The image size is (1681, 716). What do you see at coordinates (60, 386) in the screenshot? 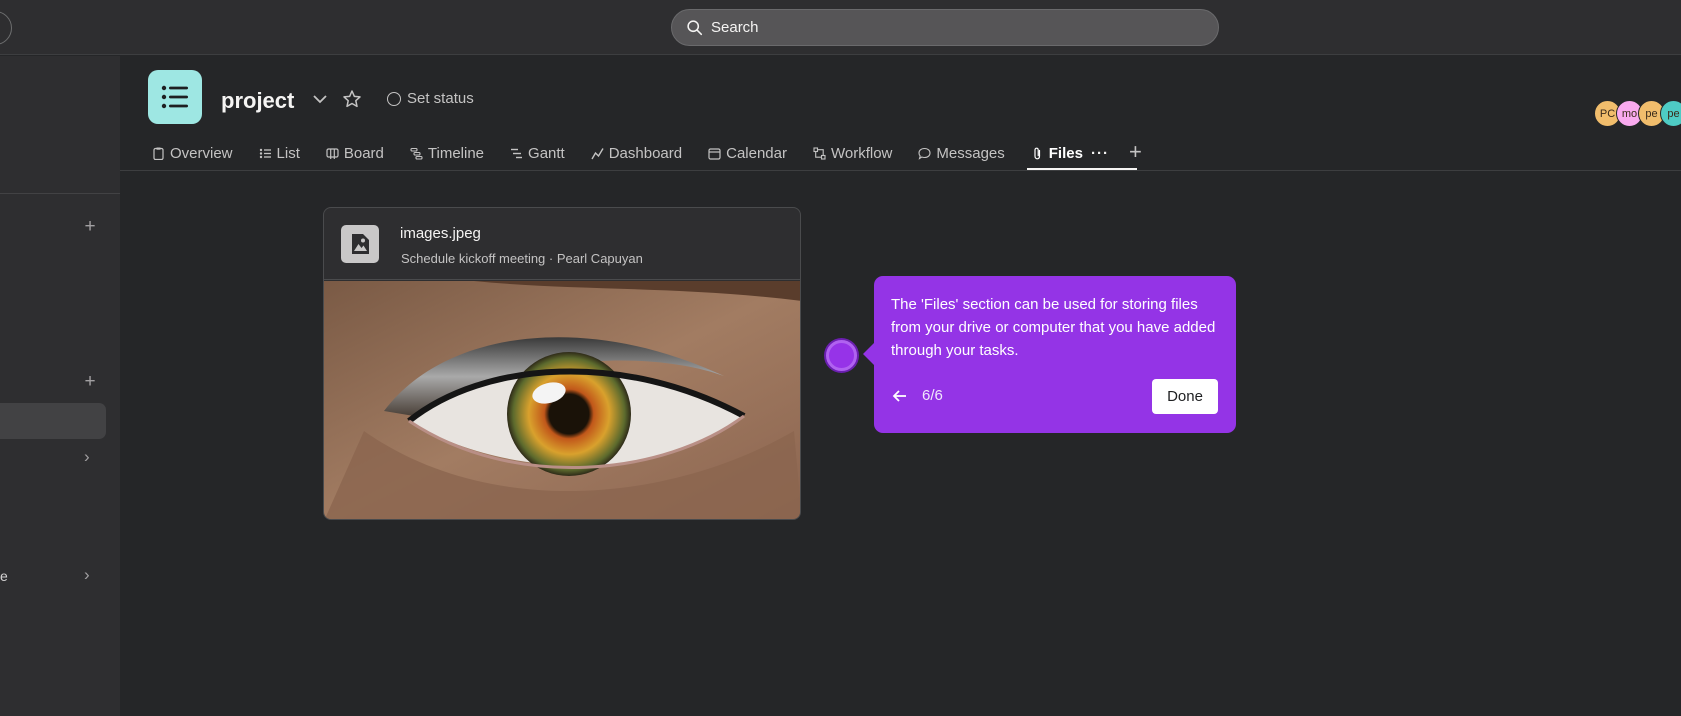
I see `sidebar: + + › e ›` at bounding box center [60, 386].